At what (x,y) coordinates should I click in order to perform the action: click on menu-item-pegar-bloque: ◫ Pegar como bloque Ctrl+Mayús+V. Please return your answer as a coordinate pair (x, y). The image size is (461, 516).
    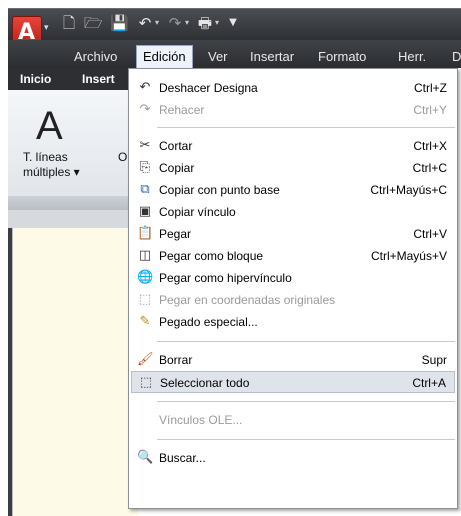
    Looking at the image, I should click on (293, 256).